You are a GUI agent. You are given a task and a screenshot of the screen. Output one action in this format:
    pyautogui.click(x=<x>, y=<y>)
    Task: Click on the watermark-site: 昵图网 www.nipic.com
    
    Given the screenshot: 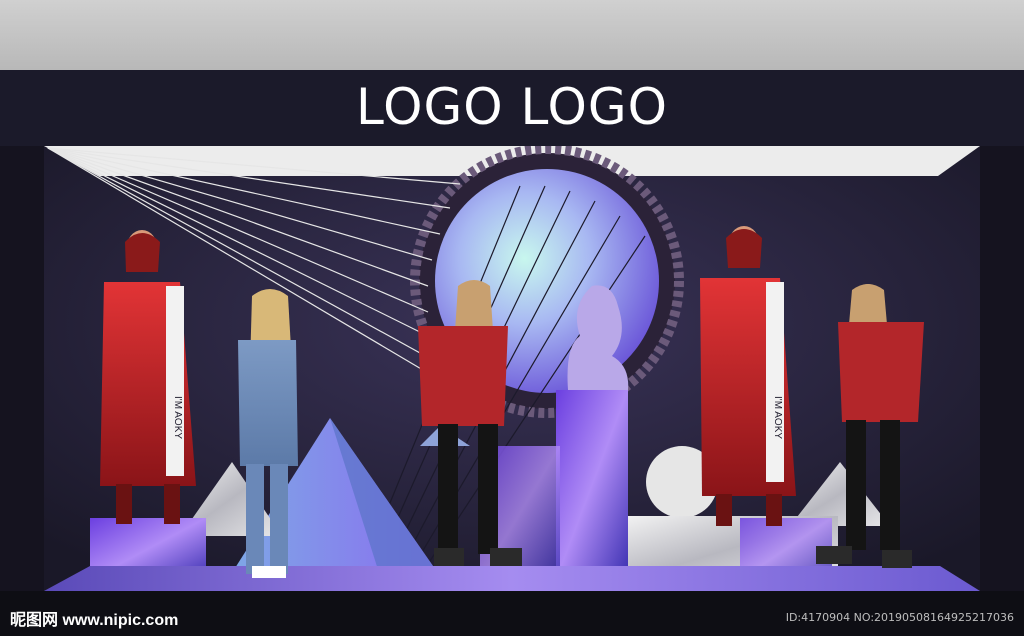 What is the action you would take?
    pyautogui.click(x=94, y=620)
    